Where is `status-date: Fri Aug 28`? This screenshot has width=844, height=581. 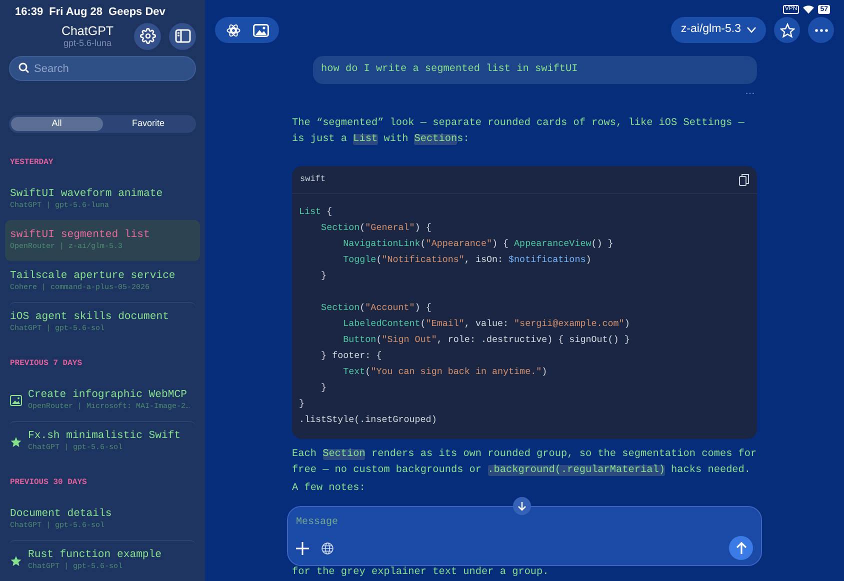
status-date: Fri Aug 28 is located at coordinates (76, 12).